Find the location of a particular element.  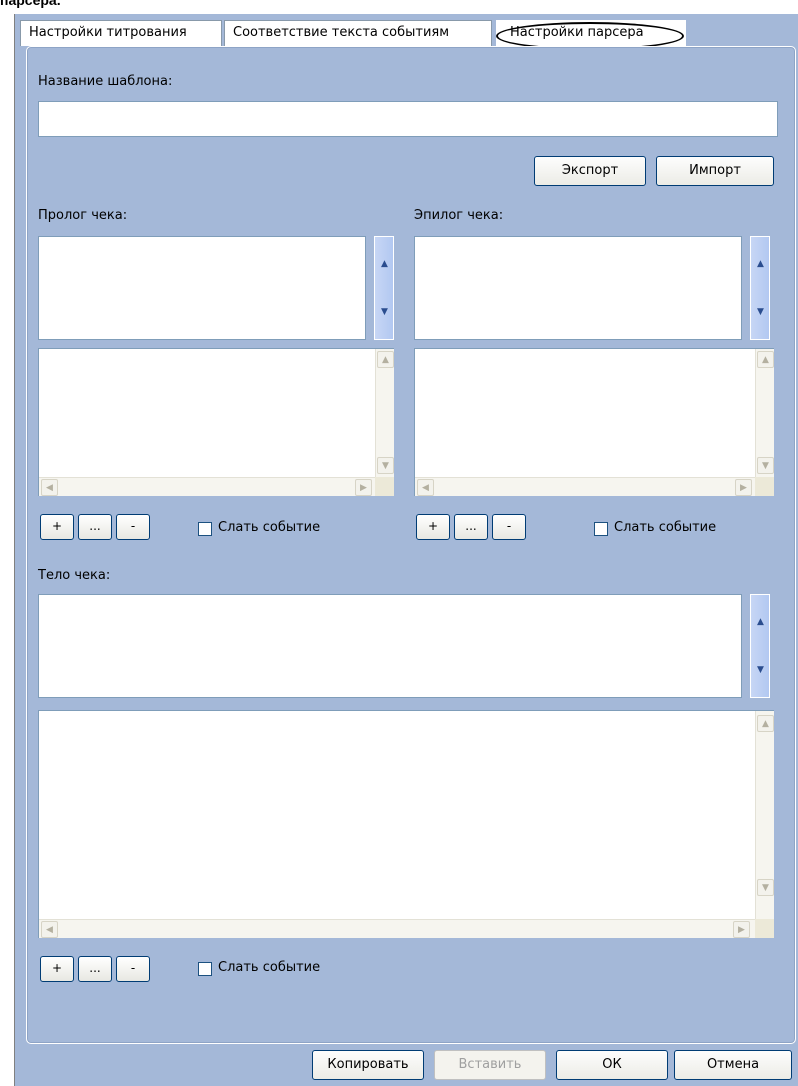

body-hscrollbar: ◀ ▶ is located at coordinates (397, 928).